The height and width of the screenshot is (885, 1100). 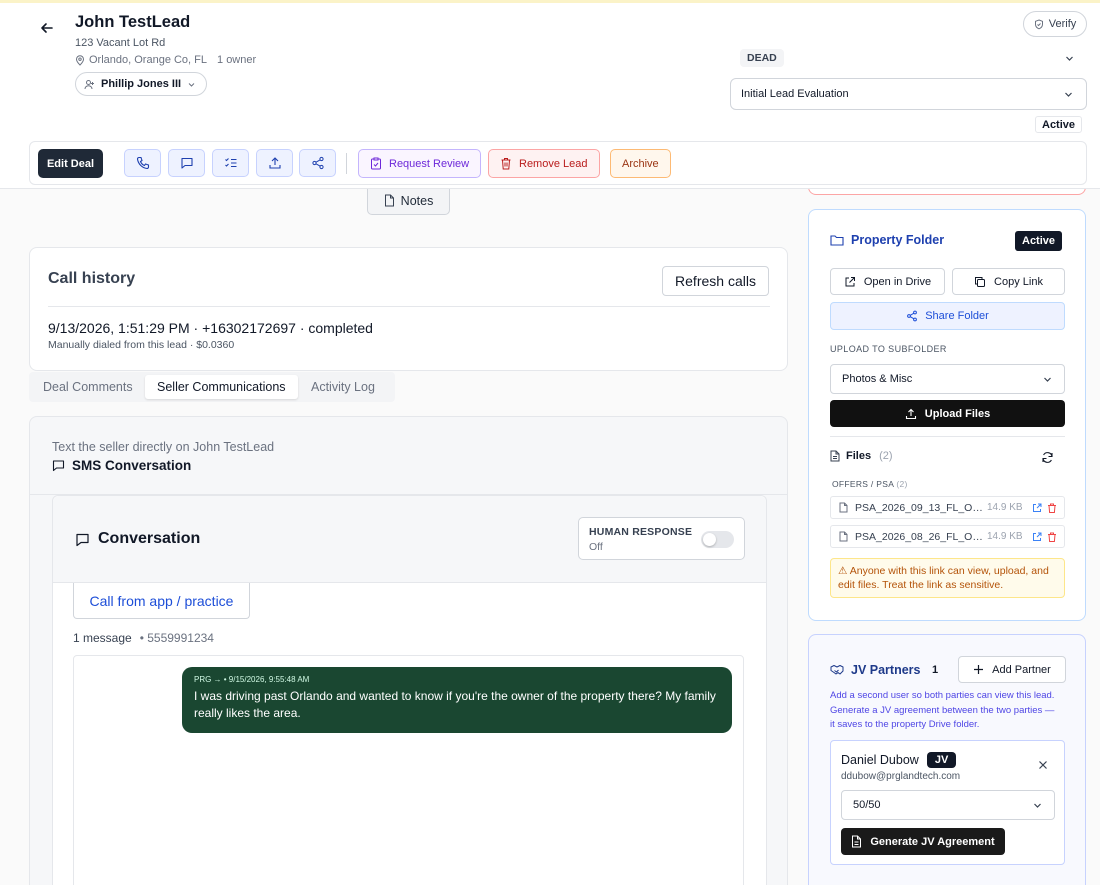 I want to click on stage-select: Initial Lead Evaluation, so click(x=908, y=94).